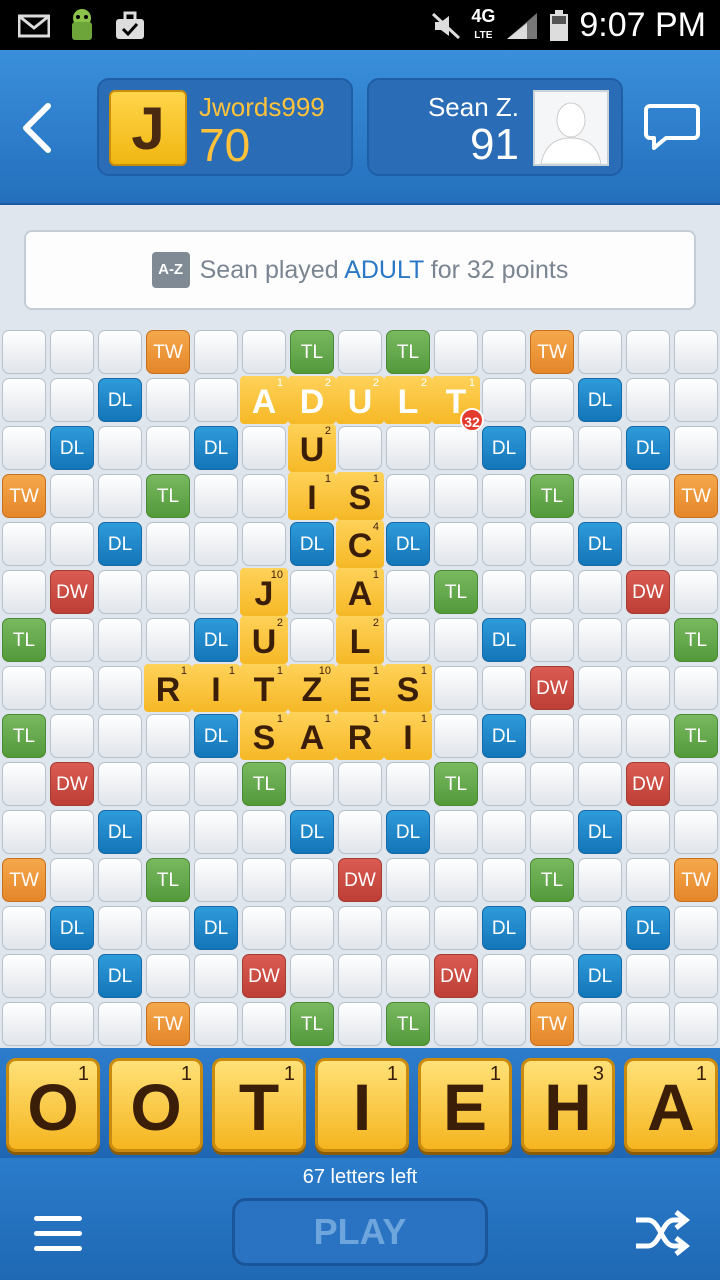 Image resolution: width=720 pixels, height=1280 pixels. I want to click on dictionary-icon: A-Z, so click(170, 270).